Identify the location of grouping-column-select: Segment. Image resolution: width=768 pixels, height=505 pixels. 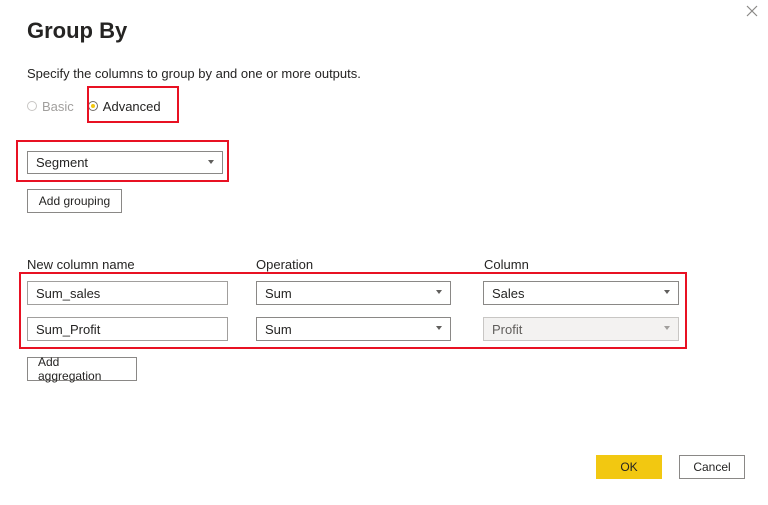
(125, 162).